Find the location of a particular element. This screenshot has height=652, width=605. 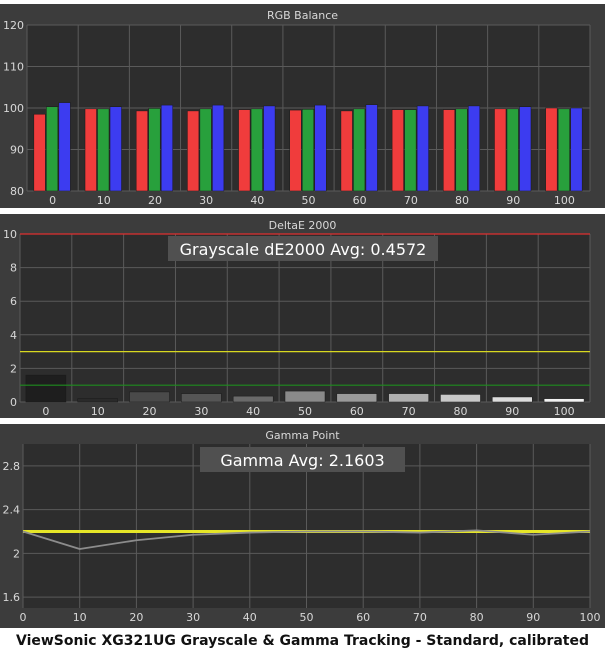

y-tick-label: 8 is located at coordinates (13, 268).